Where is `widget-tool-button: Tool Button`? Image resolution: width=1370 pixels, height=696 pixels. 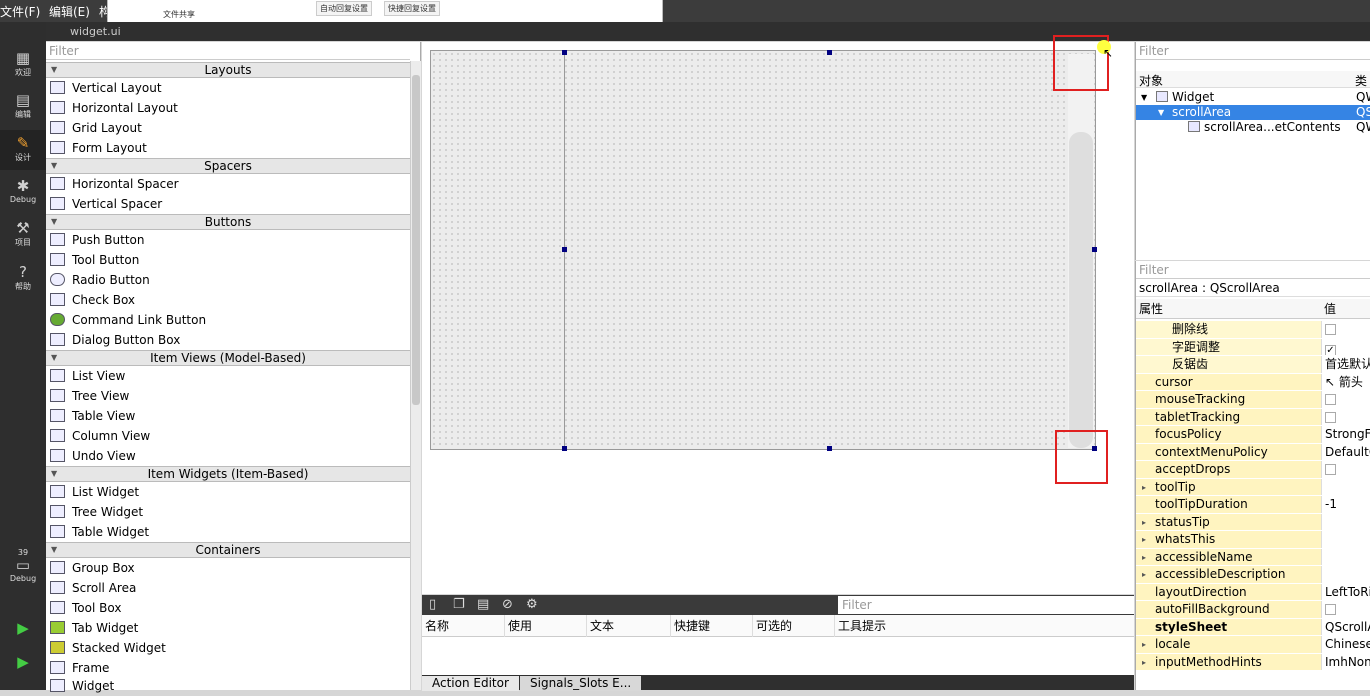 widget-tool-button: Tool Button is located at coordinates (230, 260).